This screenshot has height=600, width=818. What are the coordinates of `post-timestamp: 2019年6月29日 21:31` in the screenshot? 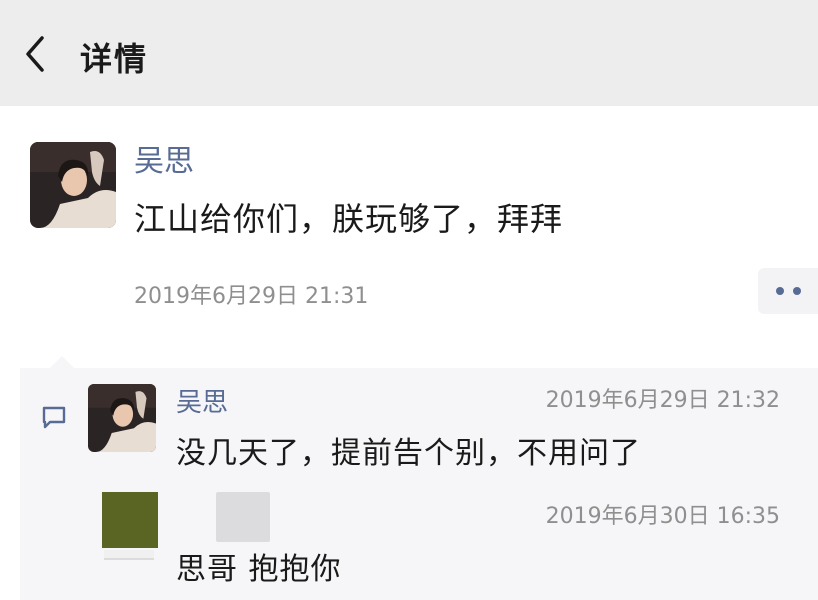 It's located at (251, 296).